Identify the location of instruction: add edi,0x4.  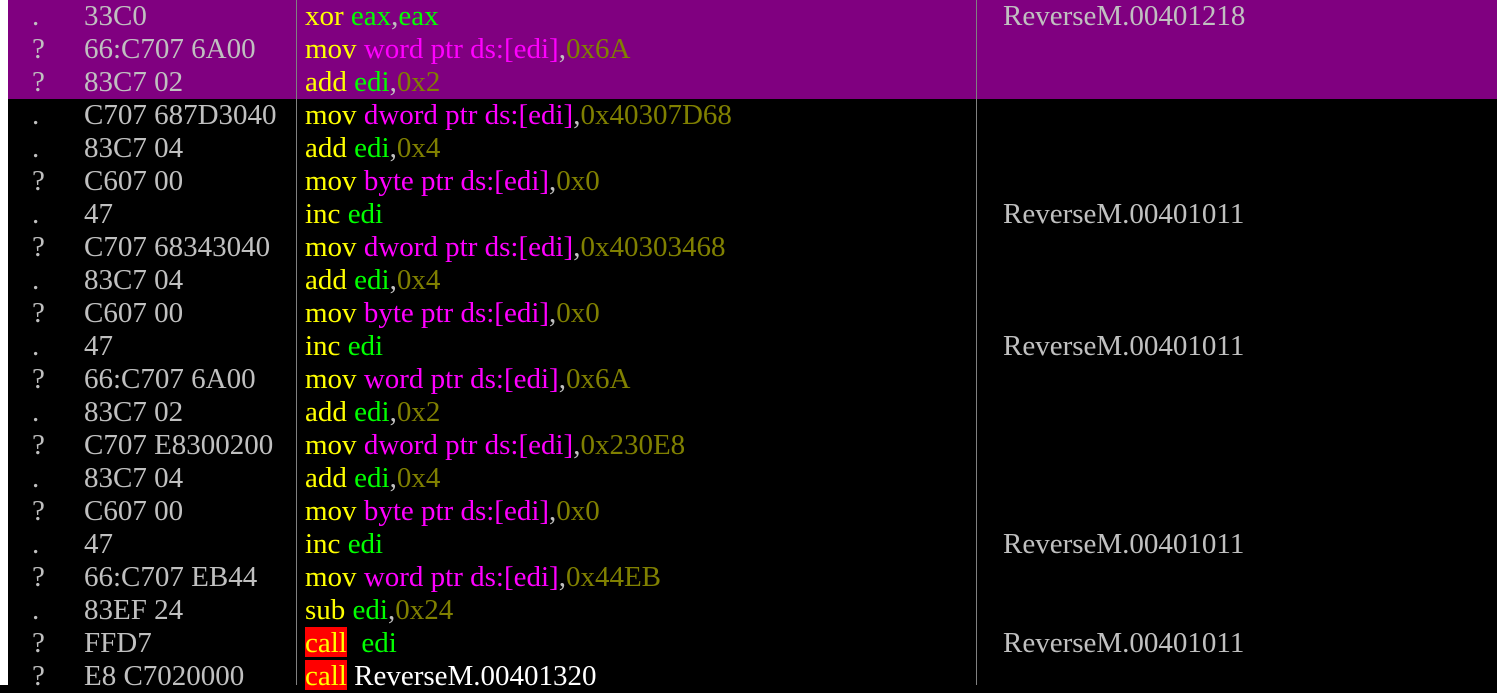
(641, 478).